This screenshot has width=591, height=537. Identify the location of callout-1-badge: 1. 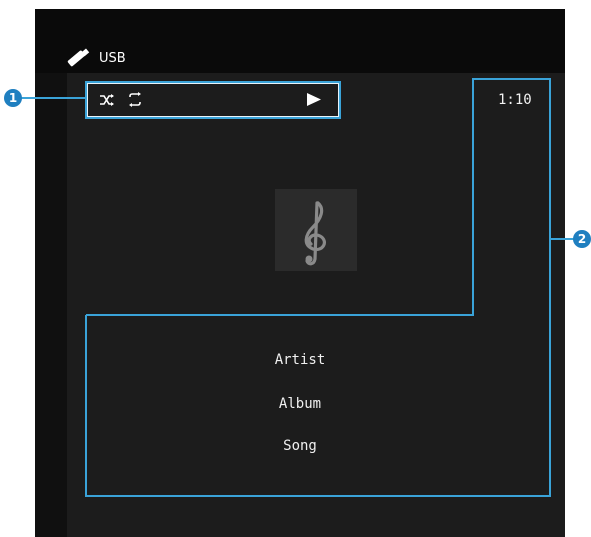
(13, 98).